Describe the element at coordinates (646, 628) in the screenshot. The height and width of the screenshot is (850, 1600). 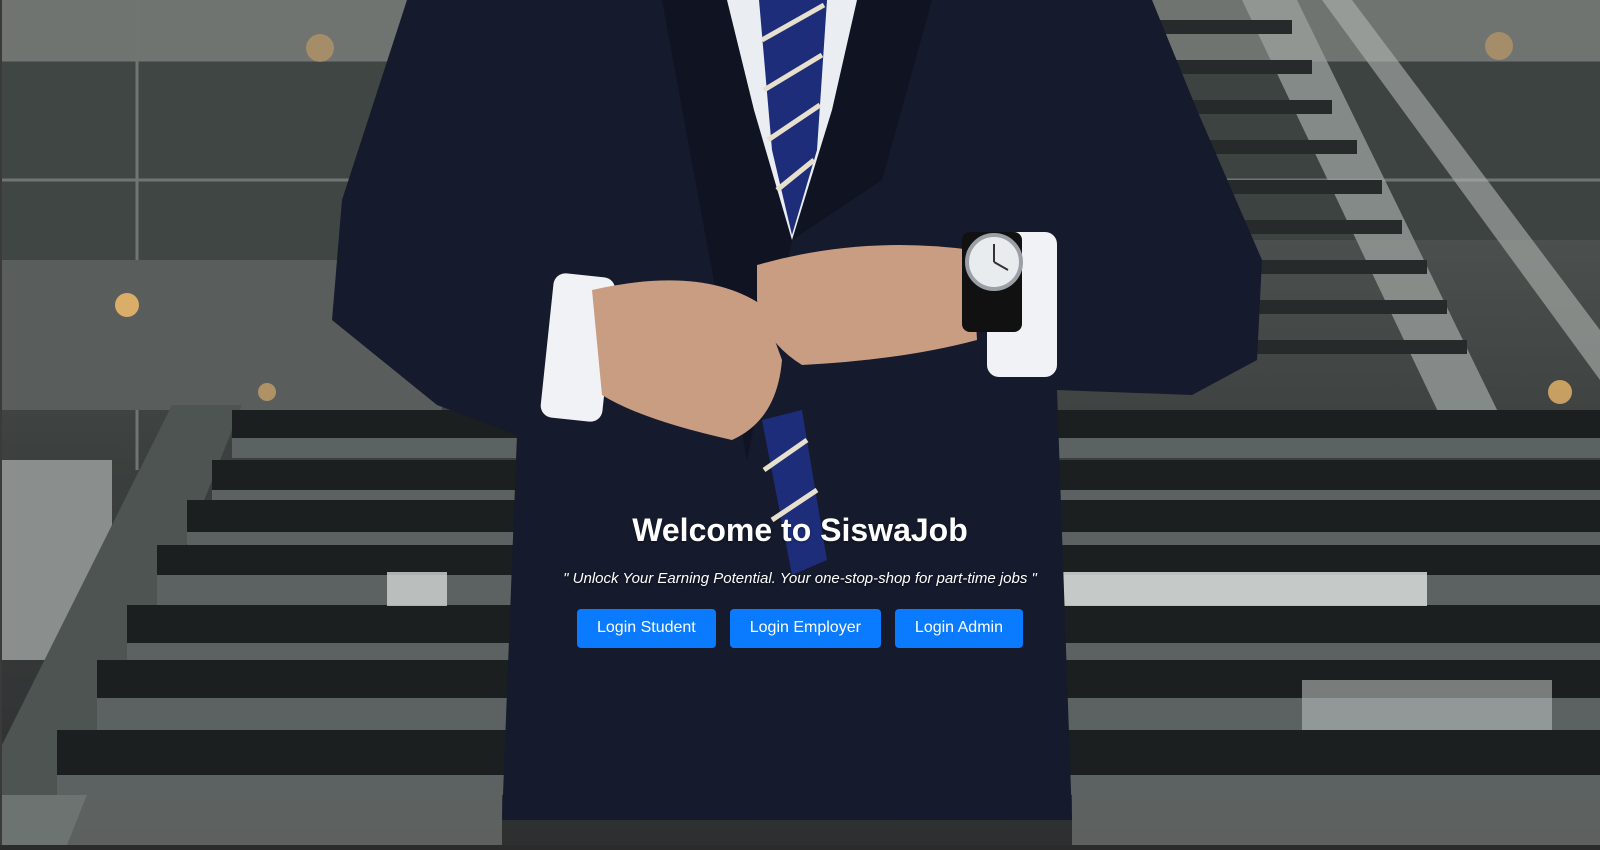
I see `login-student-button: Login Student` at that location.